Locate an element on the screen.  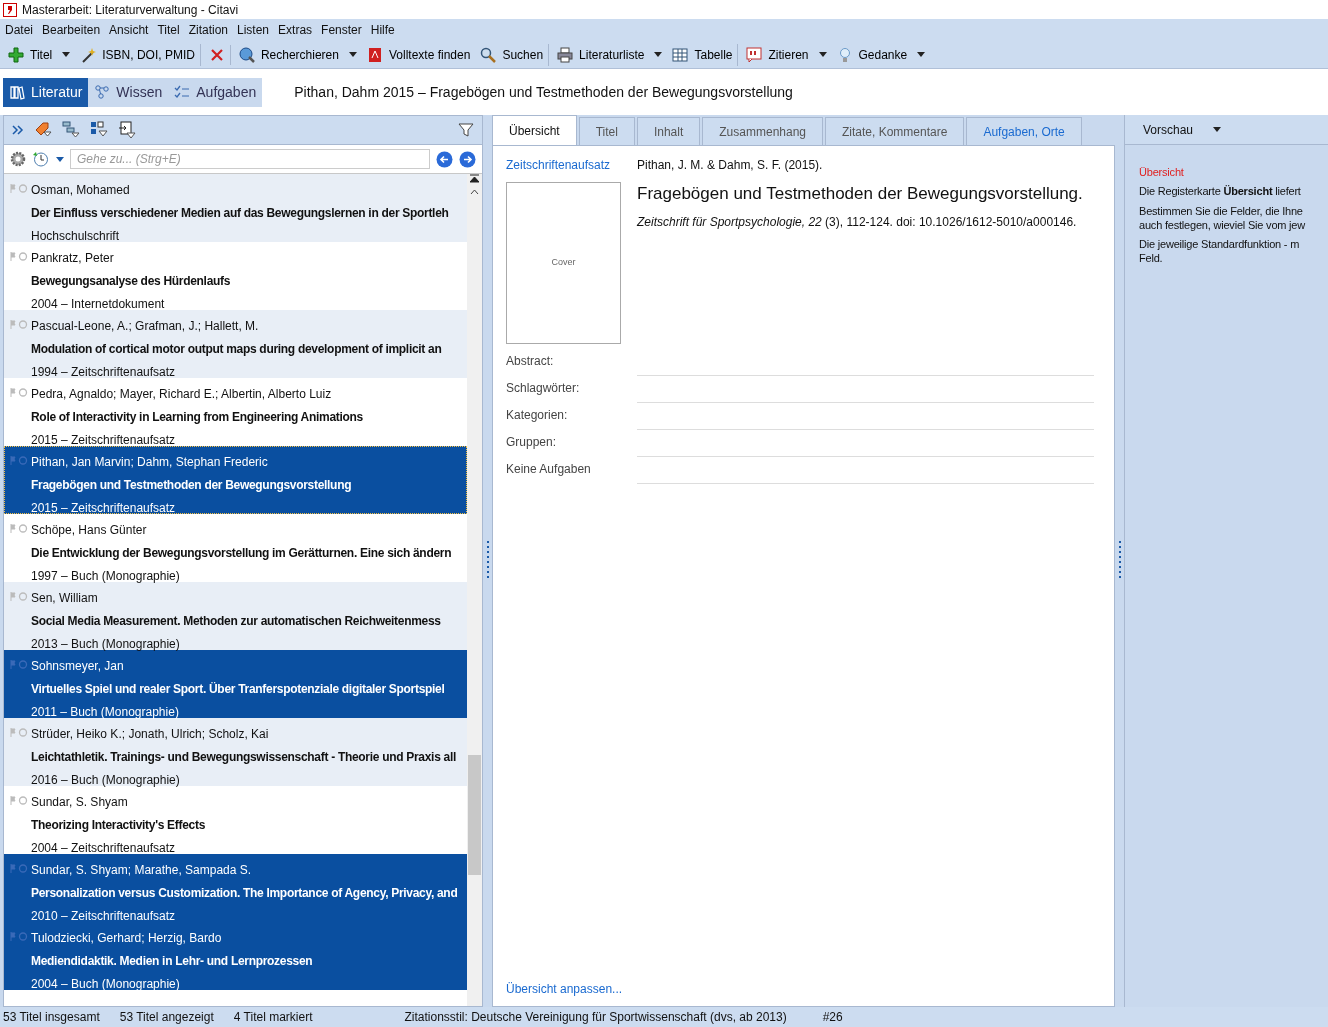
field-label: Schlagwörter: is located at coordinates (543, 388).